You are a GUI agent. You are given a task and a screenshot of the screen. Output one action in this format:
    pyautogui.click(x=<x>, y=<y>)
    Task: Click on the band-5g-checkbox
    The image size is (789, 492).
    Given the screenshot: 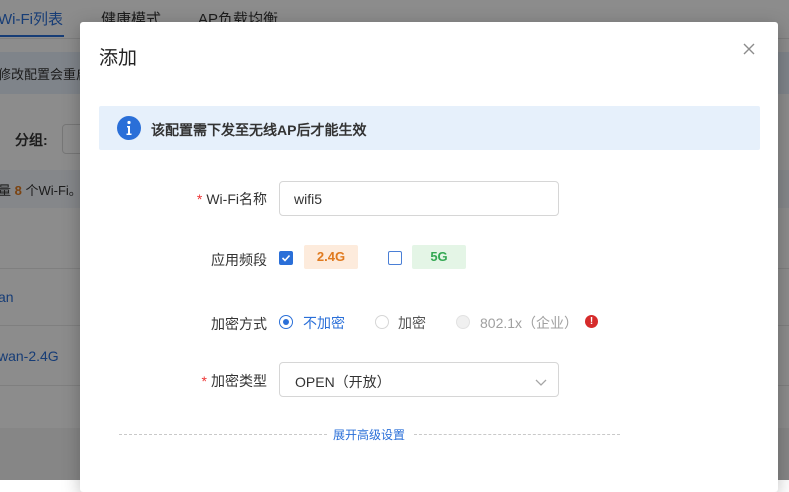 What is the action you would take?
    pyautogui.click(x=395, y=258)
    